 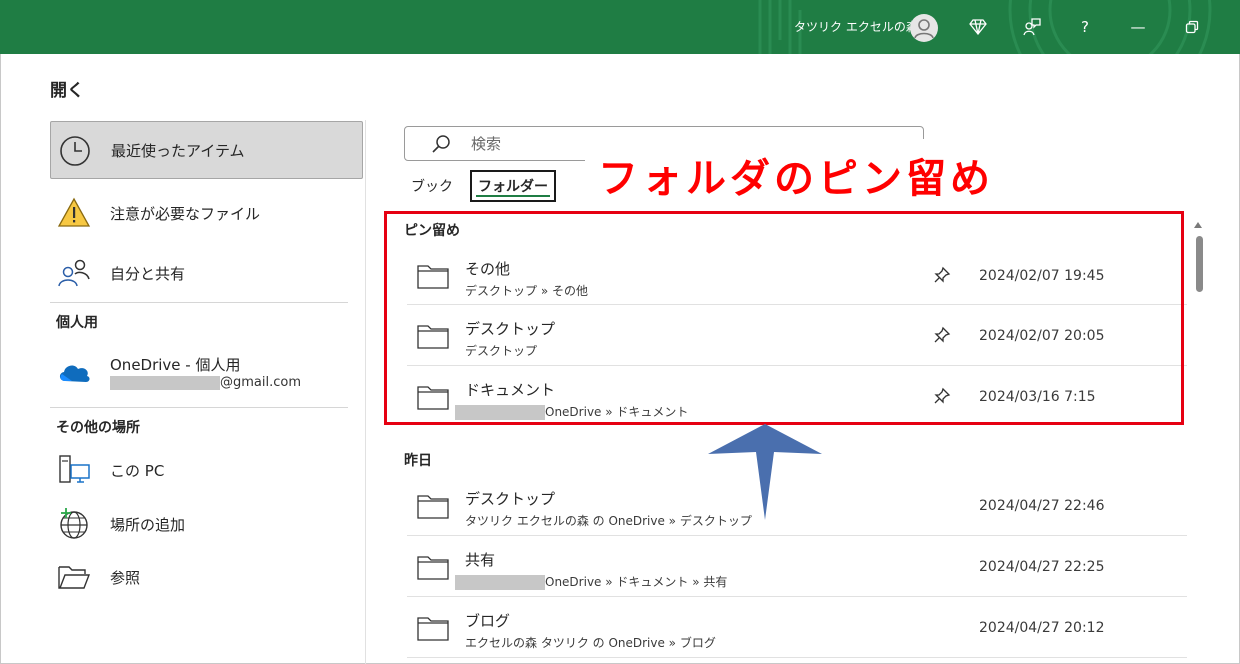 I want to click on scroll-up-icon, so click(x=1198, y=225).